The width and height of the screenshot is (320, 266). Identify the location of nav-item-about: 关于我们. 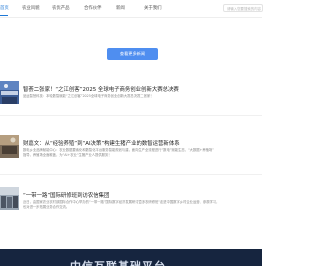
(153, 8).